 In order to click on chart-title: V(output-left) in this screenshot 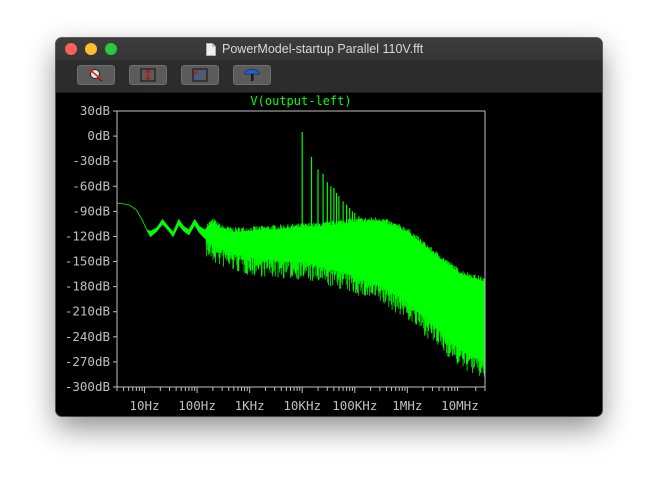, I will do `click(300, 101)`.